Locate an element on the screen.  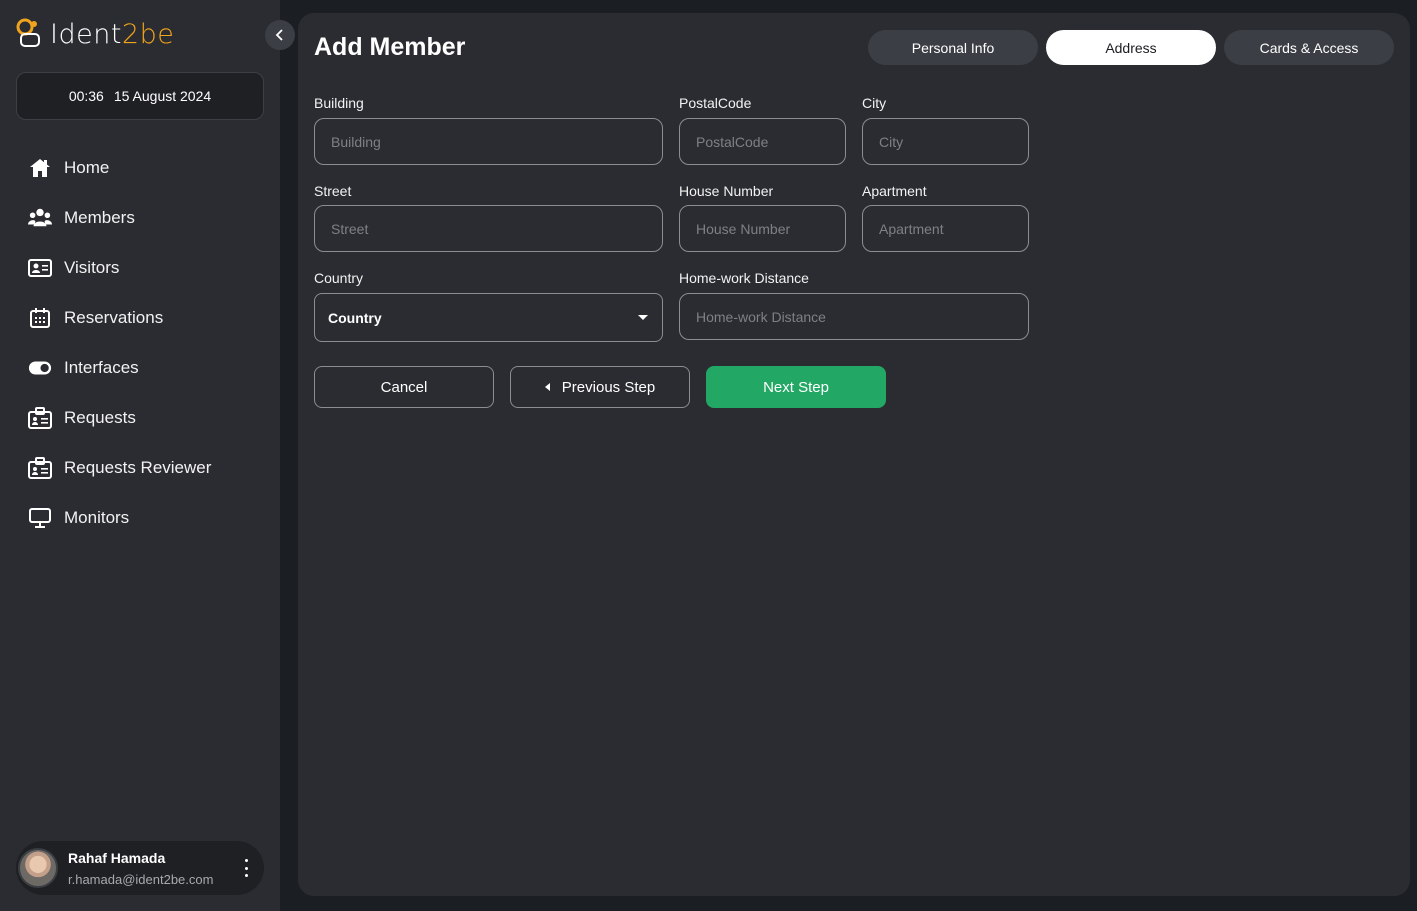
sidebar-item-requests-reviewer: Requests Reviewer is located at coordinates (140, 468).